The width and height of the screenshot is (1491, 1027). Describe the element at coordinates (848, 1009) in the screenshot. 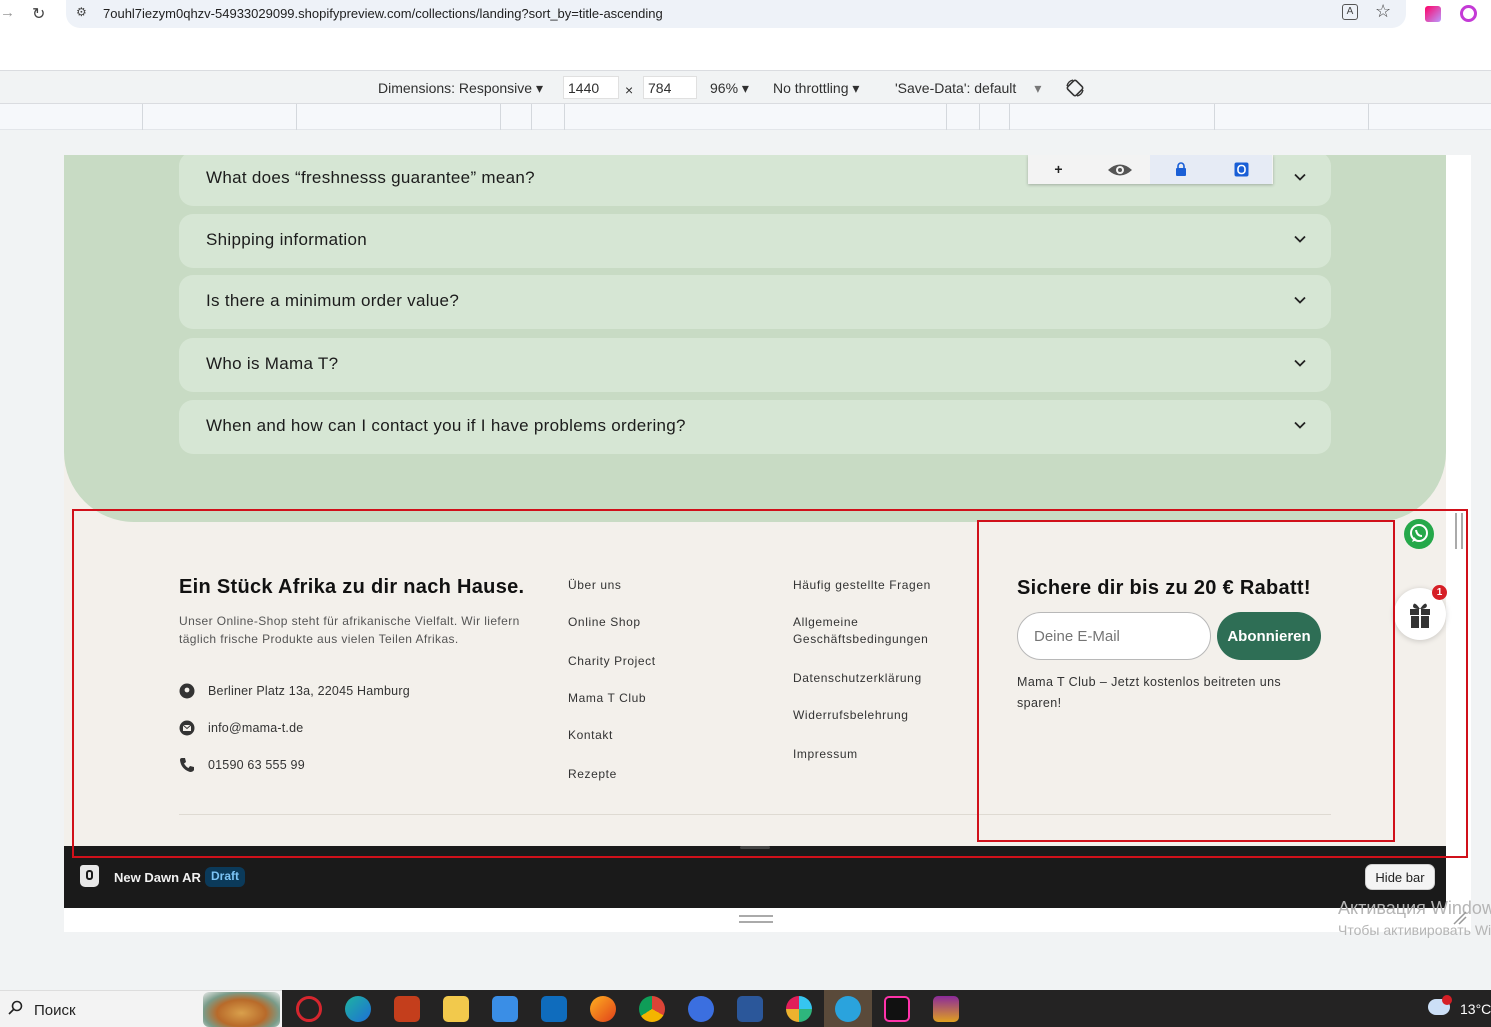

I see `telegram-icon` at that location.